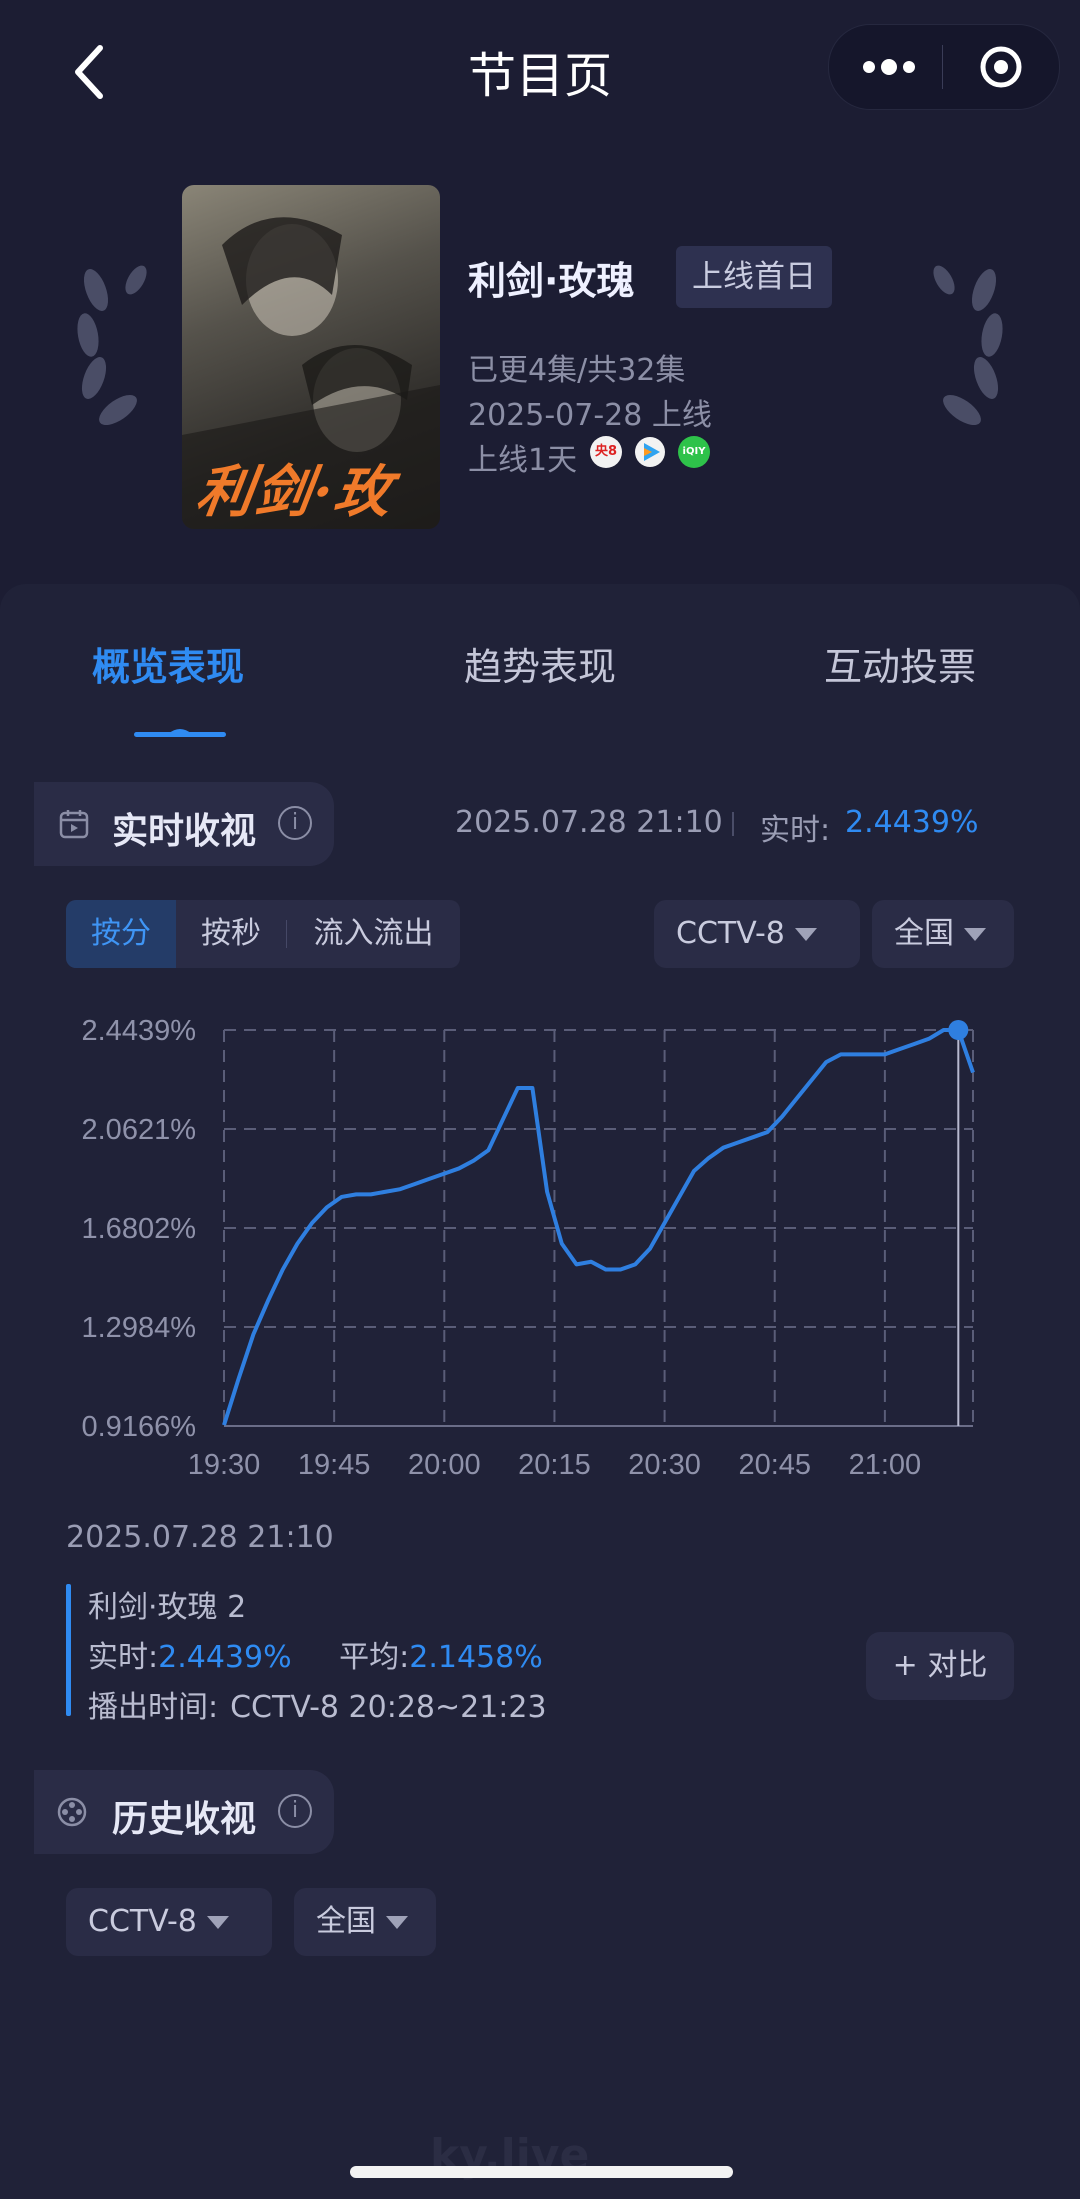 This screenshot has height=2199, width=1080. What do you see at coordinates (388, 1707) in the screenshot?
I see `air-value: CCTV-8 20:28~21:23` at bounding box center [388, 1707].